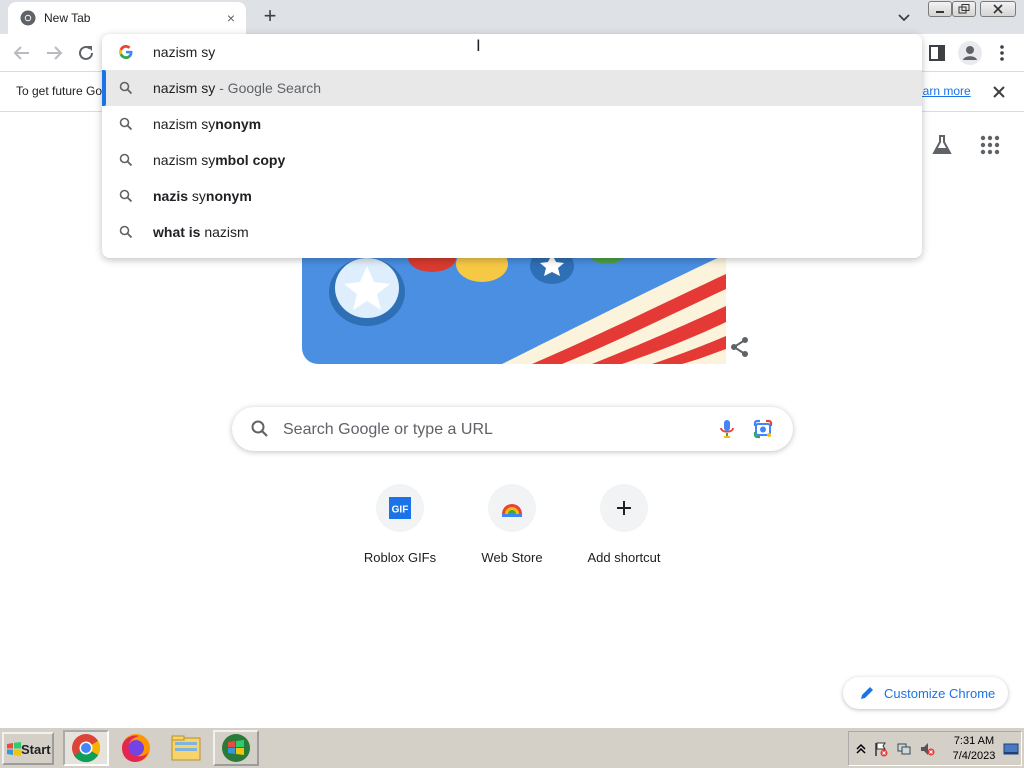 The image size is (1024, 768). What do you see at coordinates (904, 17) in the screenshot?
I see `tab-search-chevron-icon` at bounding box center [904, 17].